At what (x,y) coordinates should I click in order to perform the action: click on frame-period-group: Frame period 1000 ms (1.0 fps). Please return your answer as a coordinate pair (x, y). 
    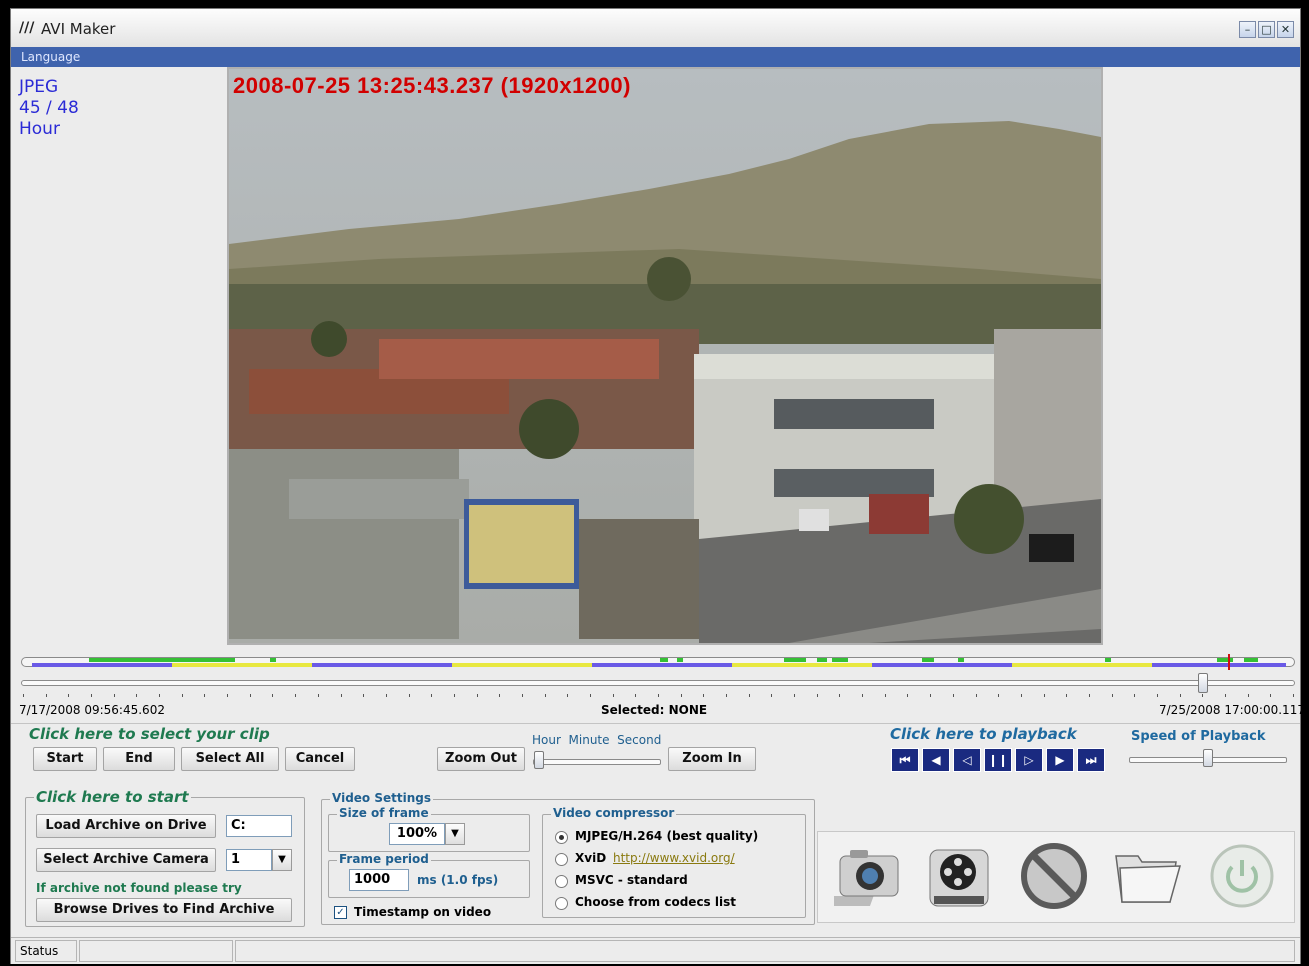
    Looking at the image, I should click on (429, 875).